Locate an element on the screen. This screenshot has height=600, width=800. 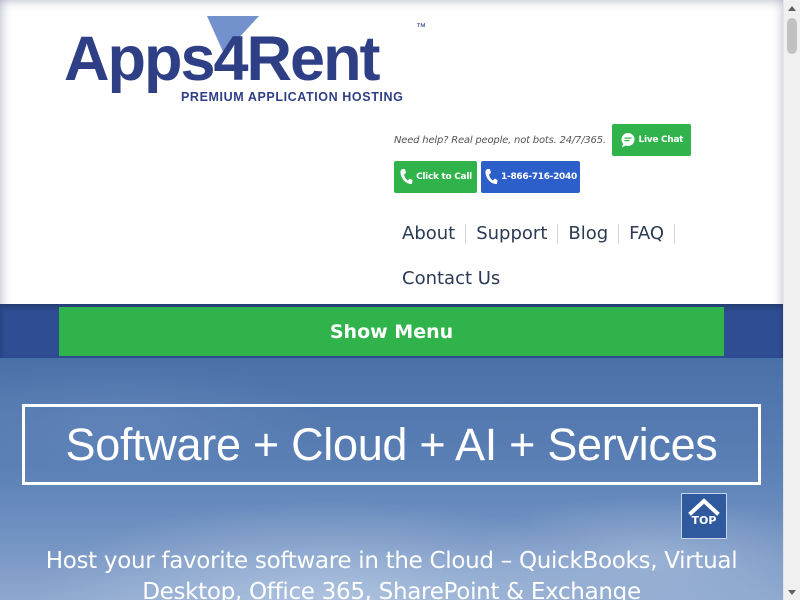
logo-wordmark: Apps4Rent is located at coordinates (222, 59).